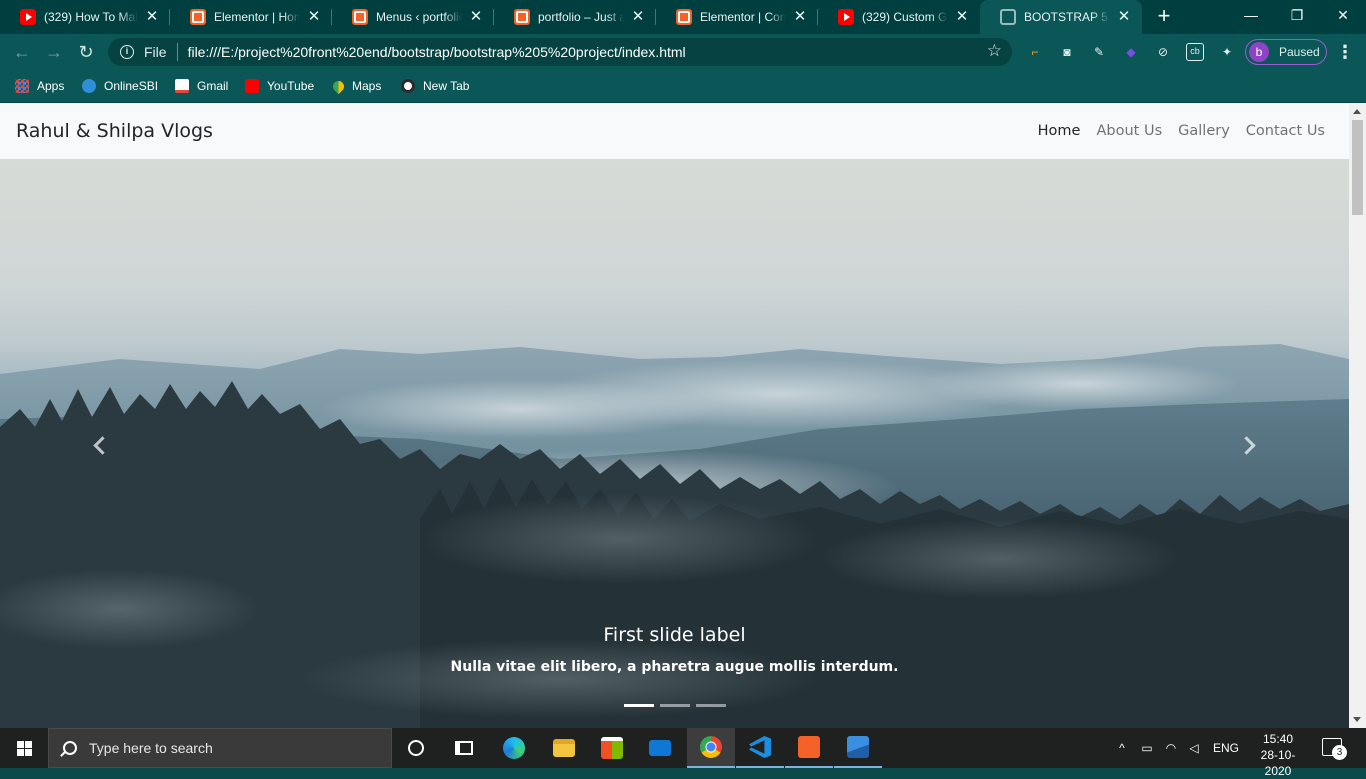 Image resolution: width=1366 pixels, height=779 pixels. I want to click on bookmark-onlinesbi: OnlineSBI, so click(120, 86).